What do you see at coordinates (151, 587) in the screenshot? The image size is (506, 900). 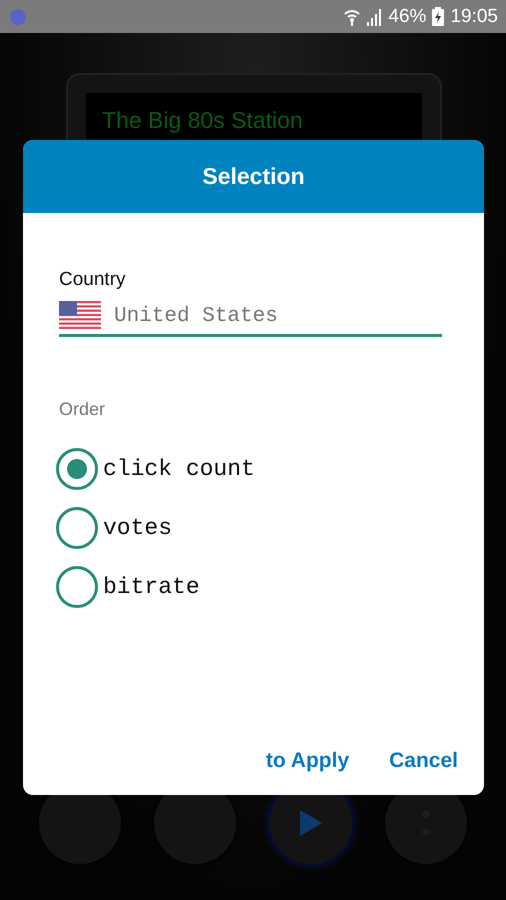 I see `radio-label: bitrate` at bounding box center [151, 587].